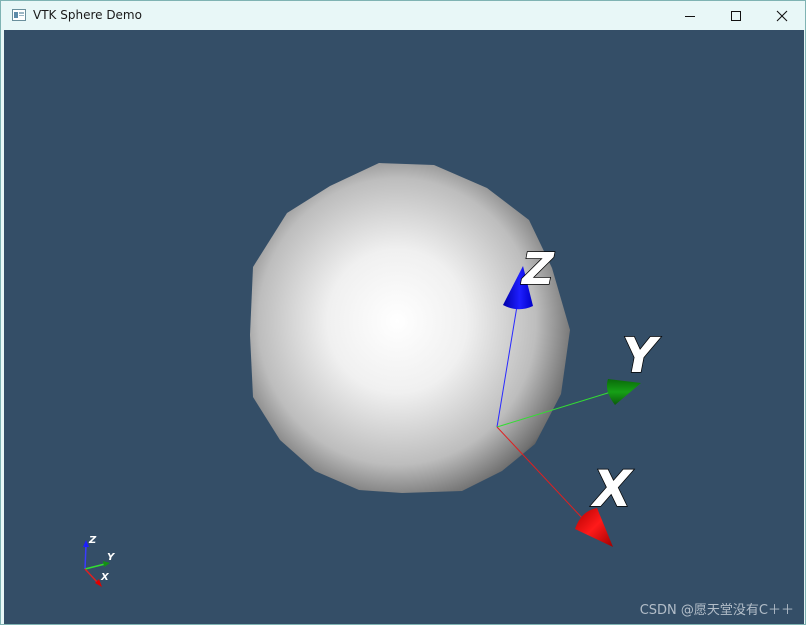 This screenshot has width=806, height=625. What do you see at coordinates (540, 473) in the screenshot?
I see `x-axis-line` at bounding box center [540, 473].